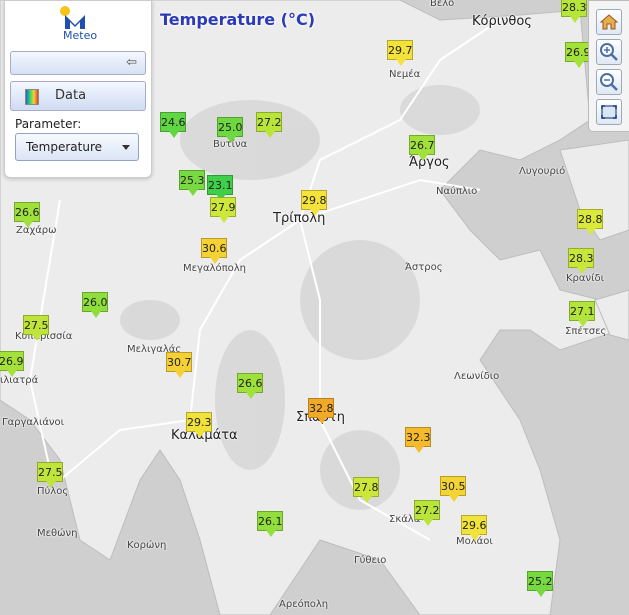 The height and width of the screenshot is (615, 629). Describe the element at coordinates (147, 545) in the screenshot. I see `place-label: Κορώνη` at that location.